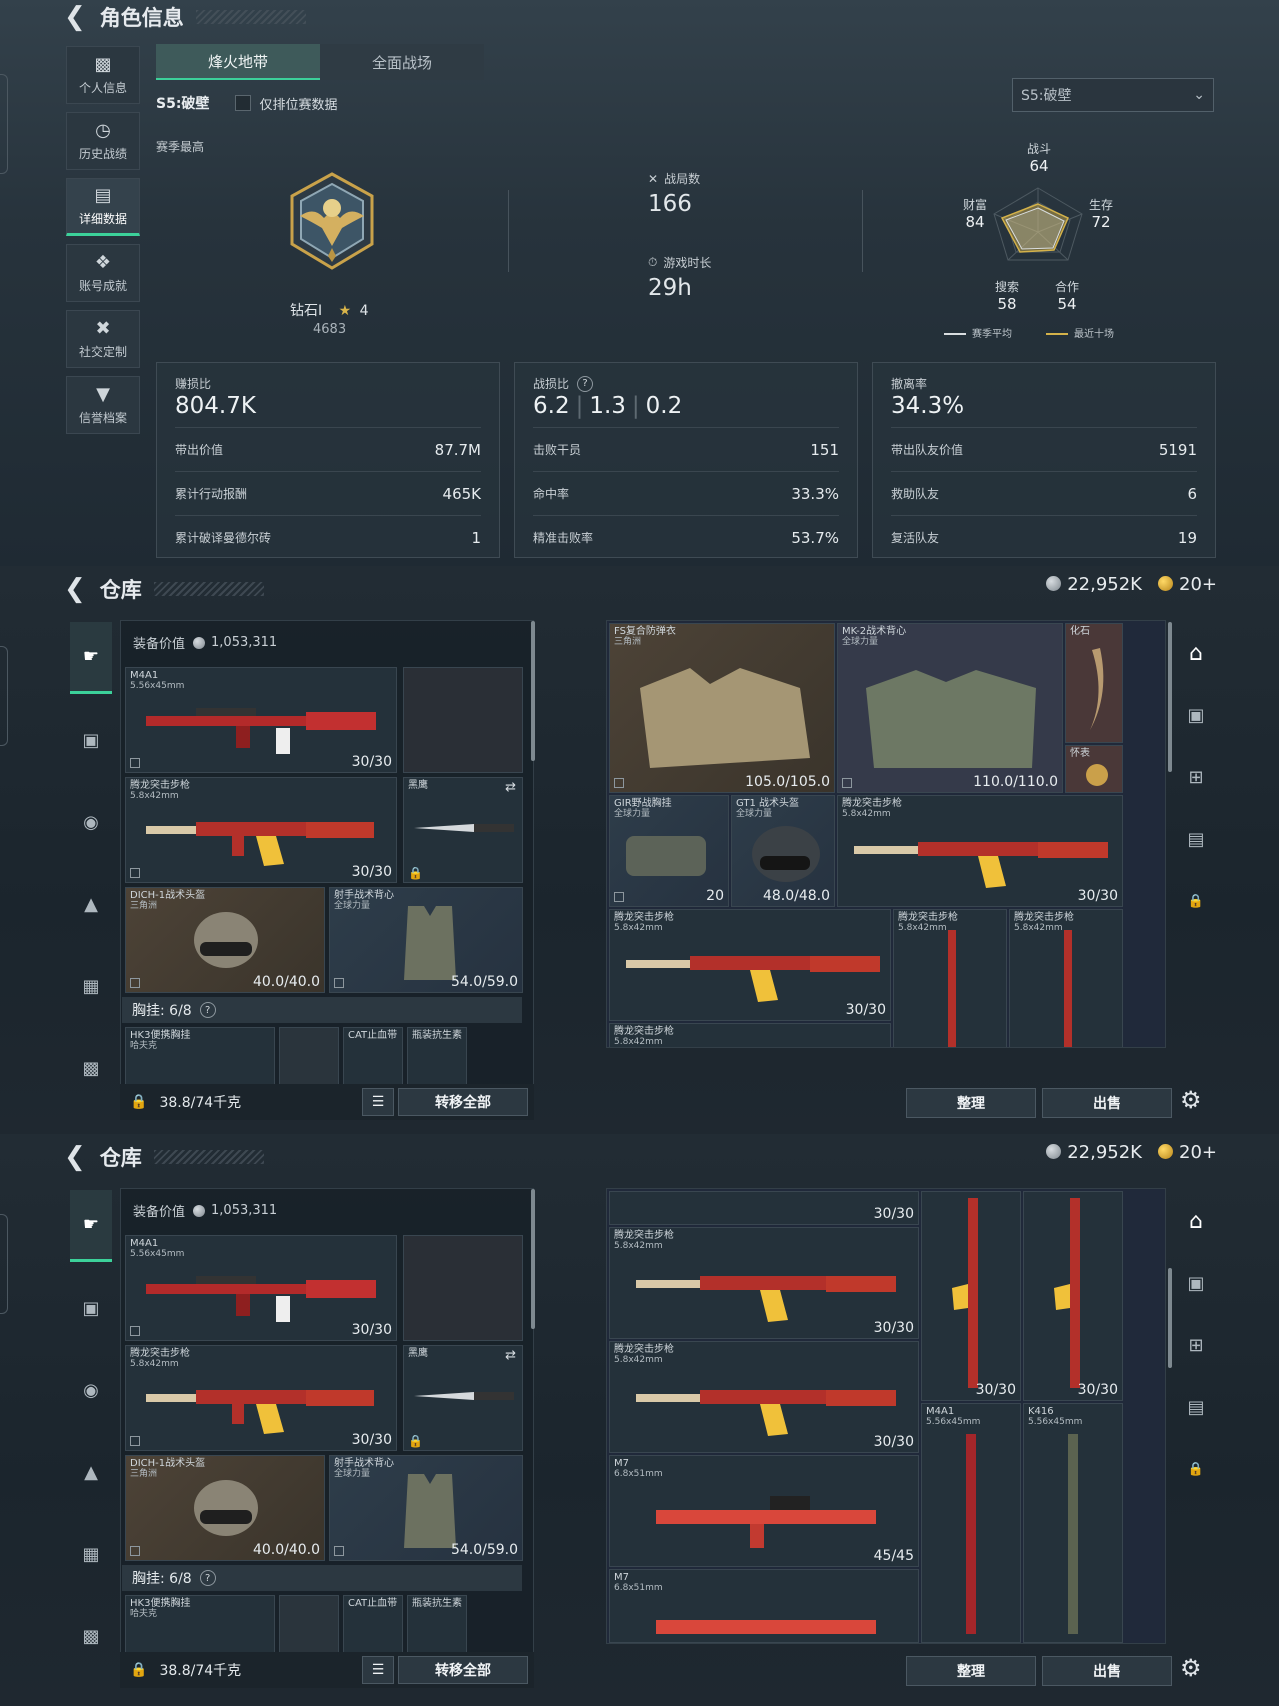  Describe the element at coordinates (674, 194) in the screenshot. I see `matches-stat: ✕ 战局数 166` at that location.